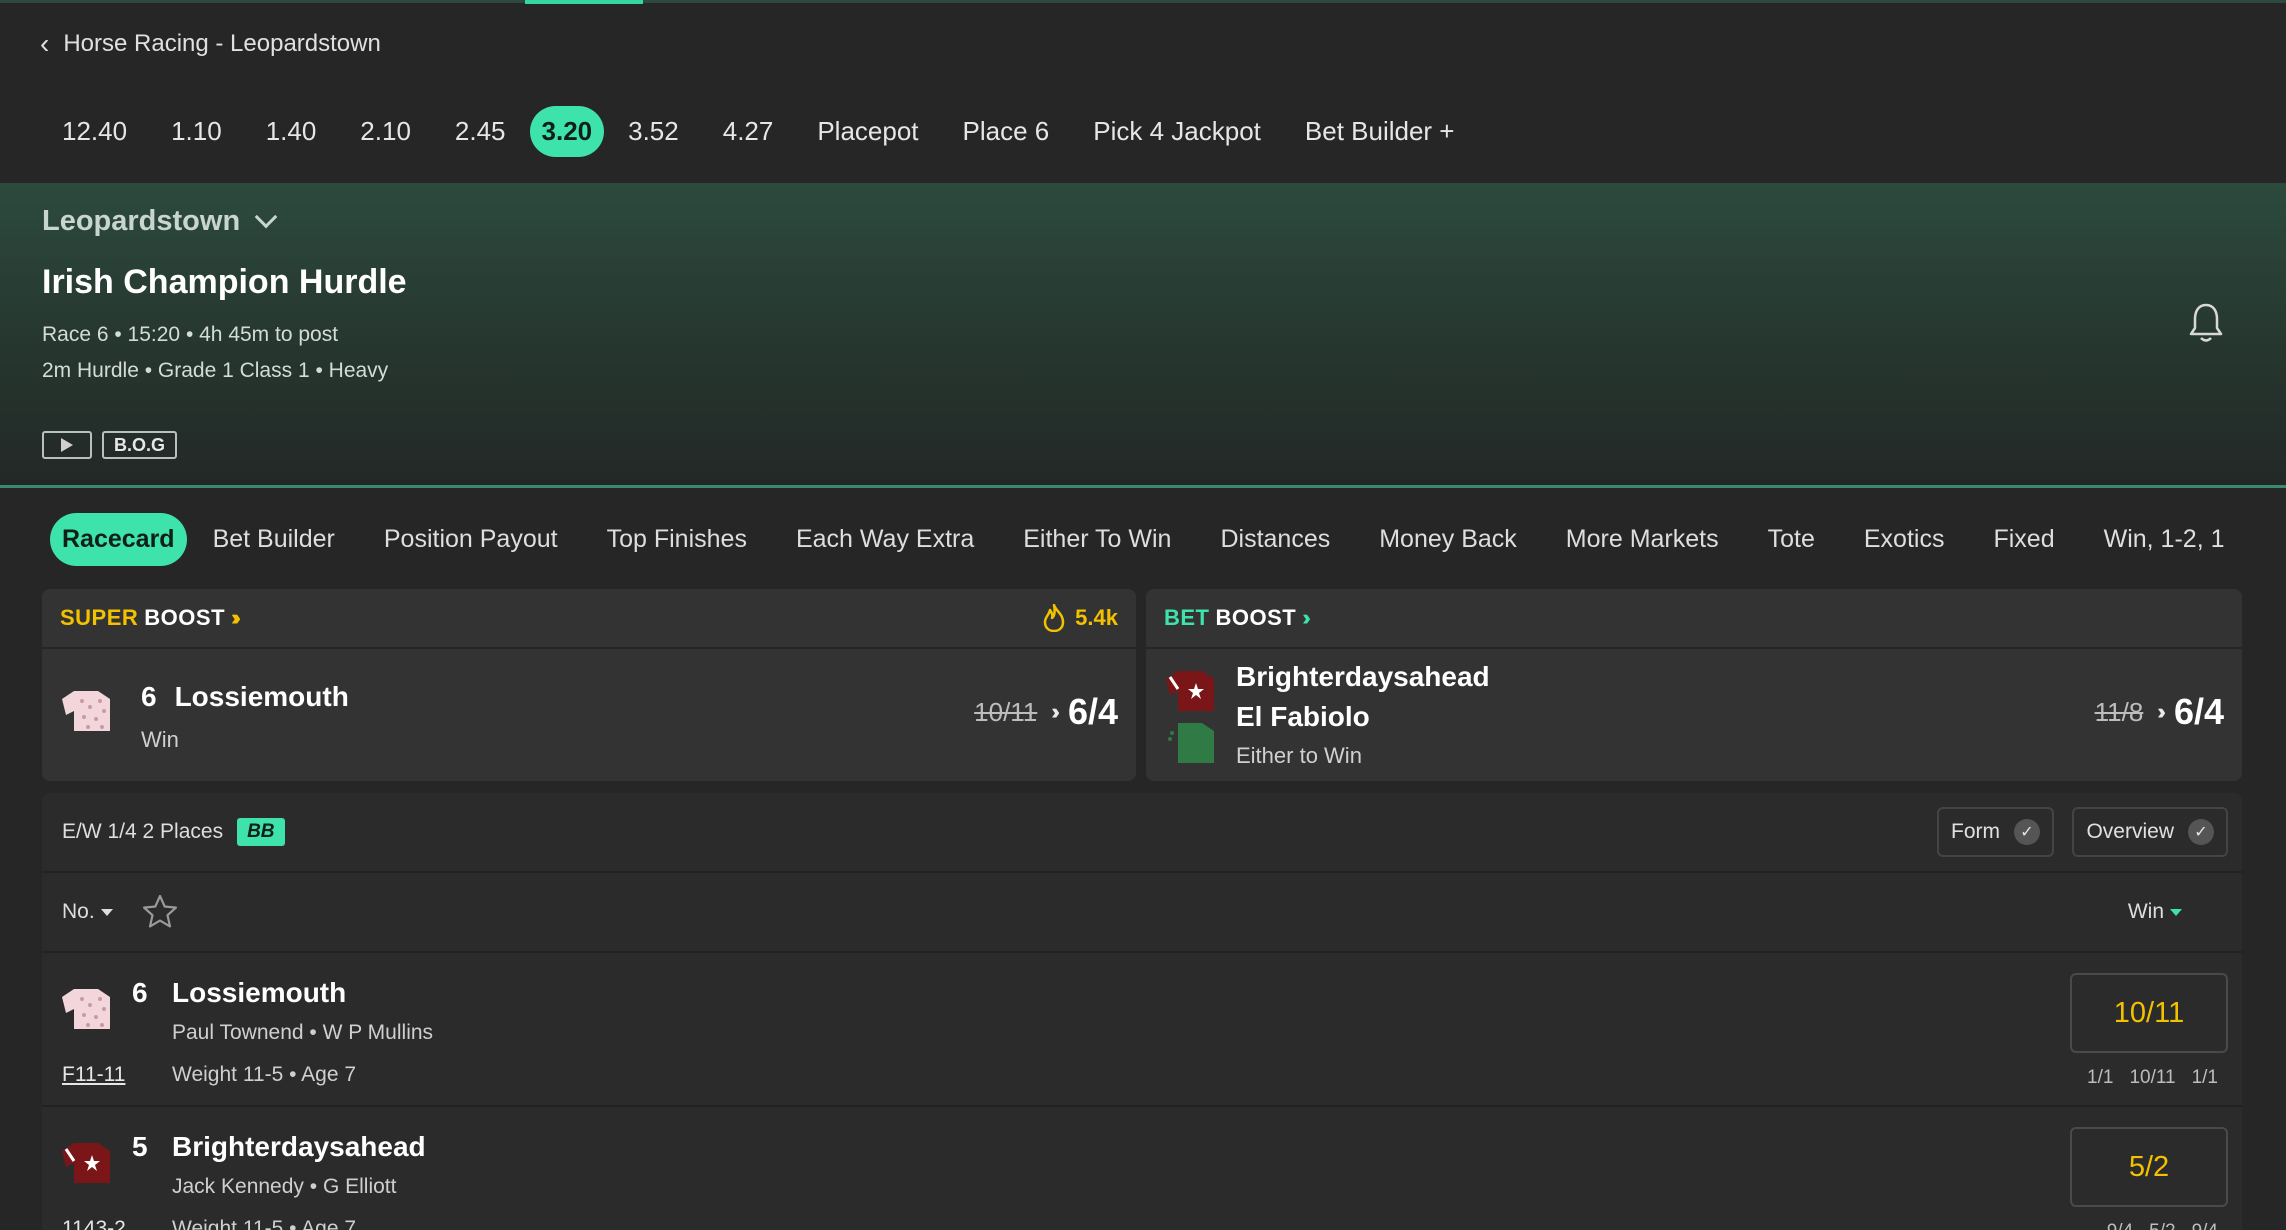 The width and height of the screenshot is (2286, 1230). I want to click on tab-placepot: Placepot, so click(867, 131).